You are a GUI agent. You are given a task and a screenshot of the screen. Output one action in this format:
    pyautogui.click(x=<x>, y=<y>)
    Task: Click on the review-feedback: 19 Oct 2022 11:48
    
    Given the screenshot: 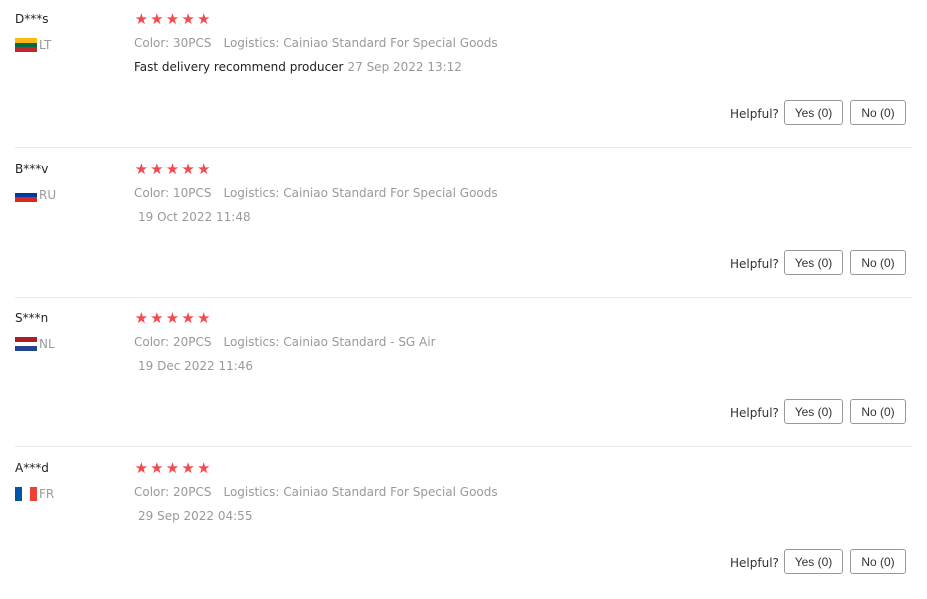 What is the action you would take?
    pyautogui.click(x=192, y=217)
    